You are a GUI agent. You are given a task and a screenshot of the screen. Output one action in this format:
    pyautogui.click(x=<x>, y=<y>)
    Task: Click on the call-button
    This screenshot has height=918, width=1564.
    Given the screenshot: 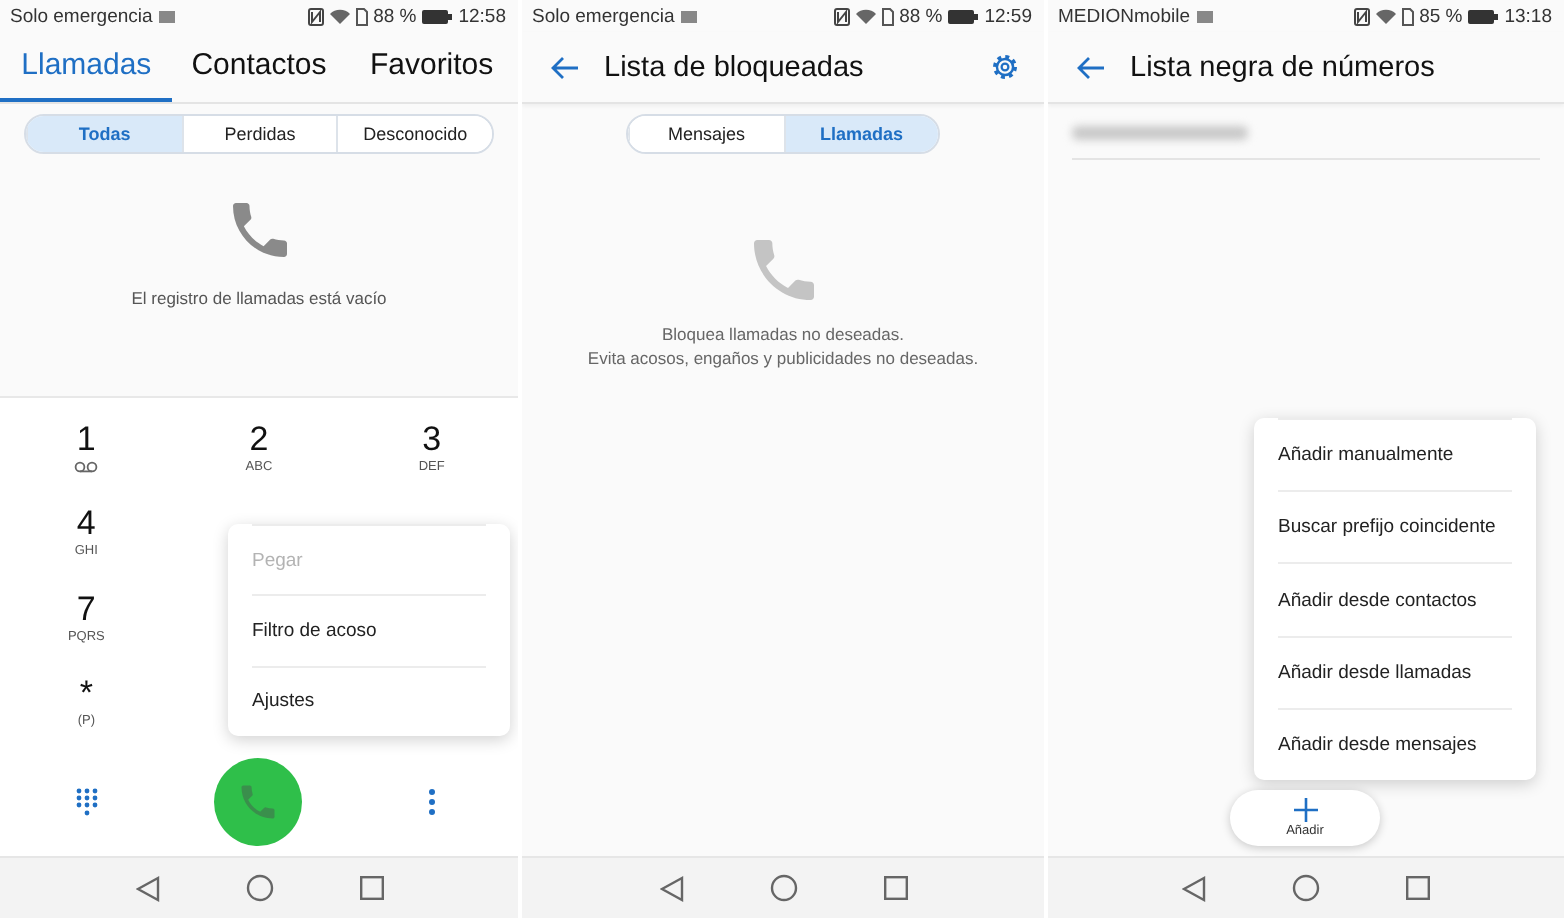 What is the action you would take?
    pyautogui.click(x=258, y=801)
    